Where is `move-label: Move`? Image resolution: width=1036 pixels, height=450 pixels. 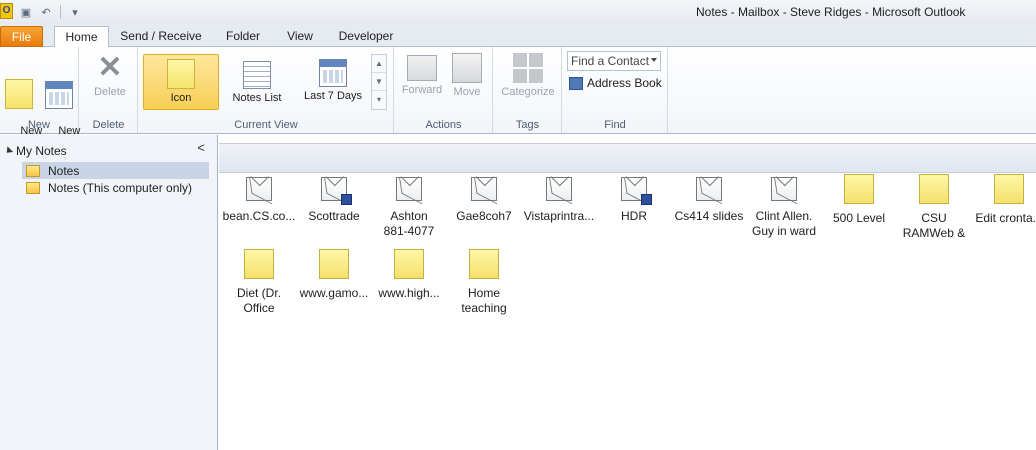
move-label: Move is located at coordinates (467, 92).